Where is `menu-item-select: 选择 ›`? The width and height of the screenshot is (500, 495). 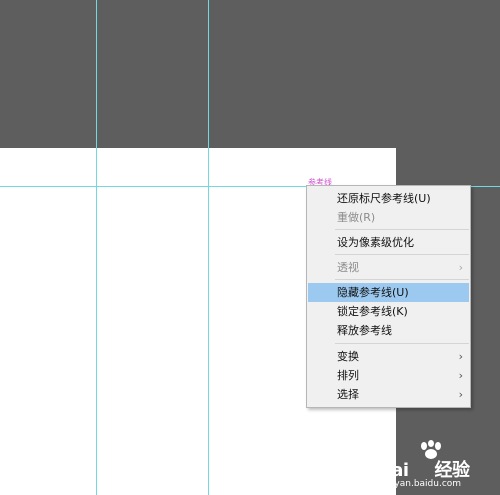
menu-item-select: 选择 › is located at coordinates (388, 394).